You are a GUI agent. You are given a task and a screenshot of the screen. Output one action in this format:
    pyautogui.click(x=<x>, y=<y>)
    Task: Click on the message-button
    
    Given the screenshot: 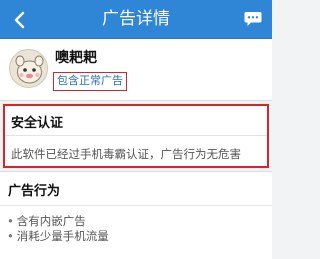 What is the action you would take?
    pyautogui.click(x=253, y=19)
    